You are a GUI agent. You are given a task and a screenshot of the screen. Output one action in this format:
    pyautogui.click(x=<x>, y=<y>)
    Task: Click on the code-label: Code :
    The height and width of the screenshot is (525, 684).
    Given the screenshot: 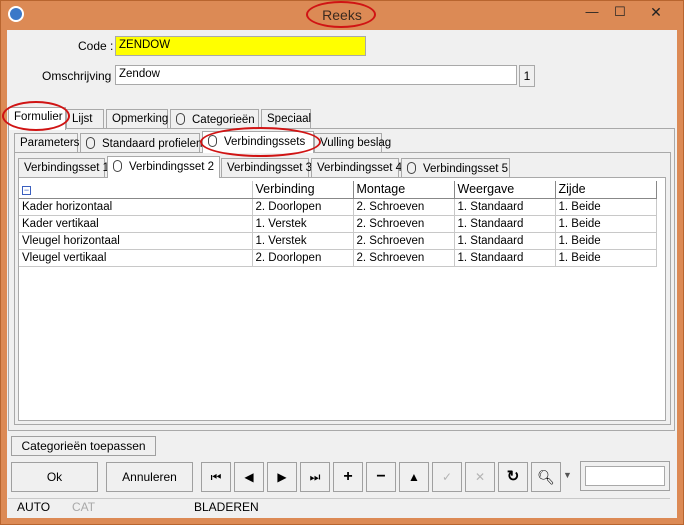 What is the action you would take?
    pyautogui.click(x=96, y=46)
    